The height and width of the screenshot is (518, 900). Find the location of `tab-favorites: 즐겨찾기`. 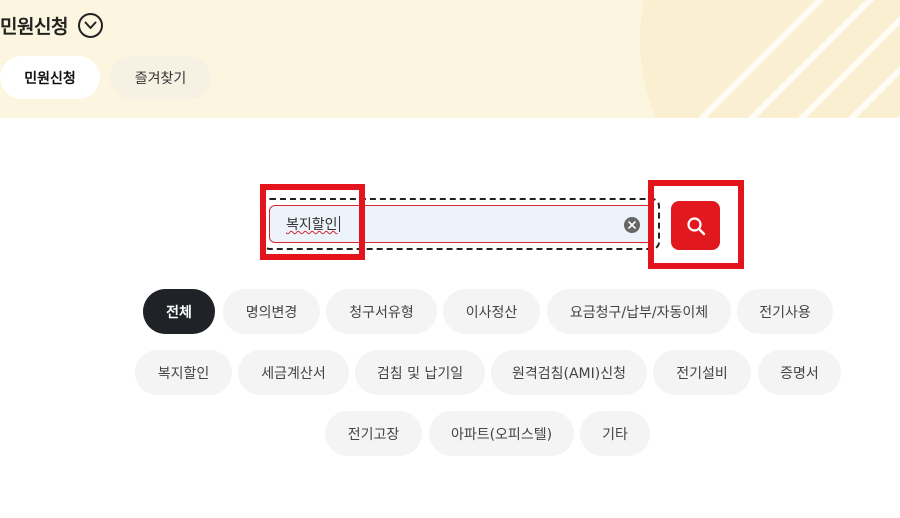

tab-favorites: 즐겨찾기 is located at coordinates (160, 77).